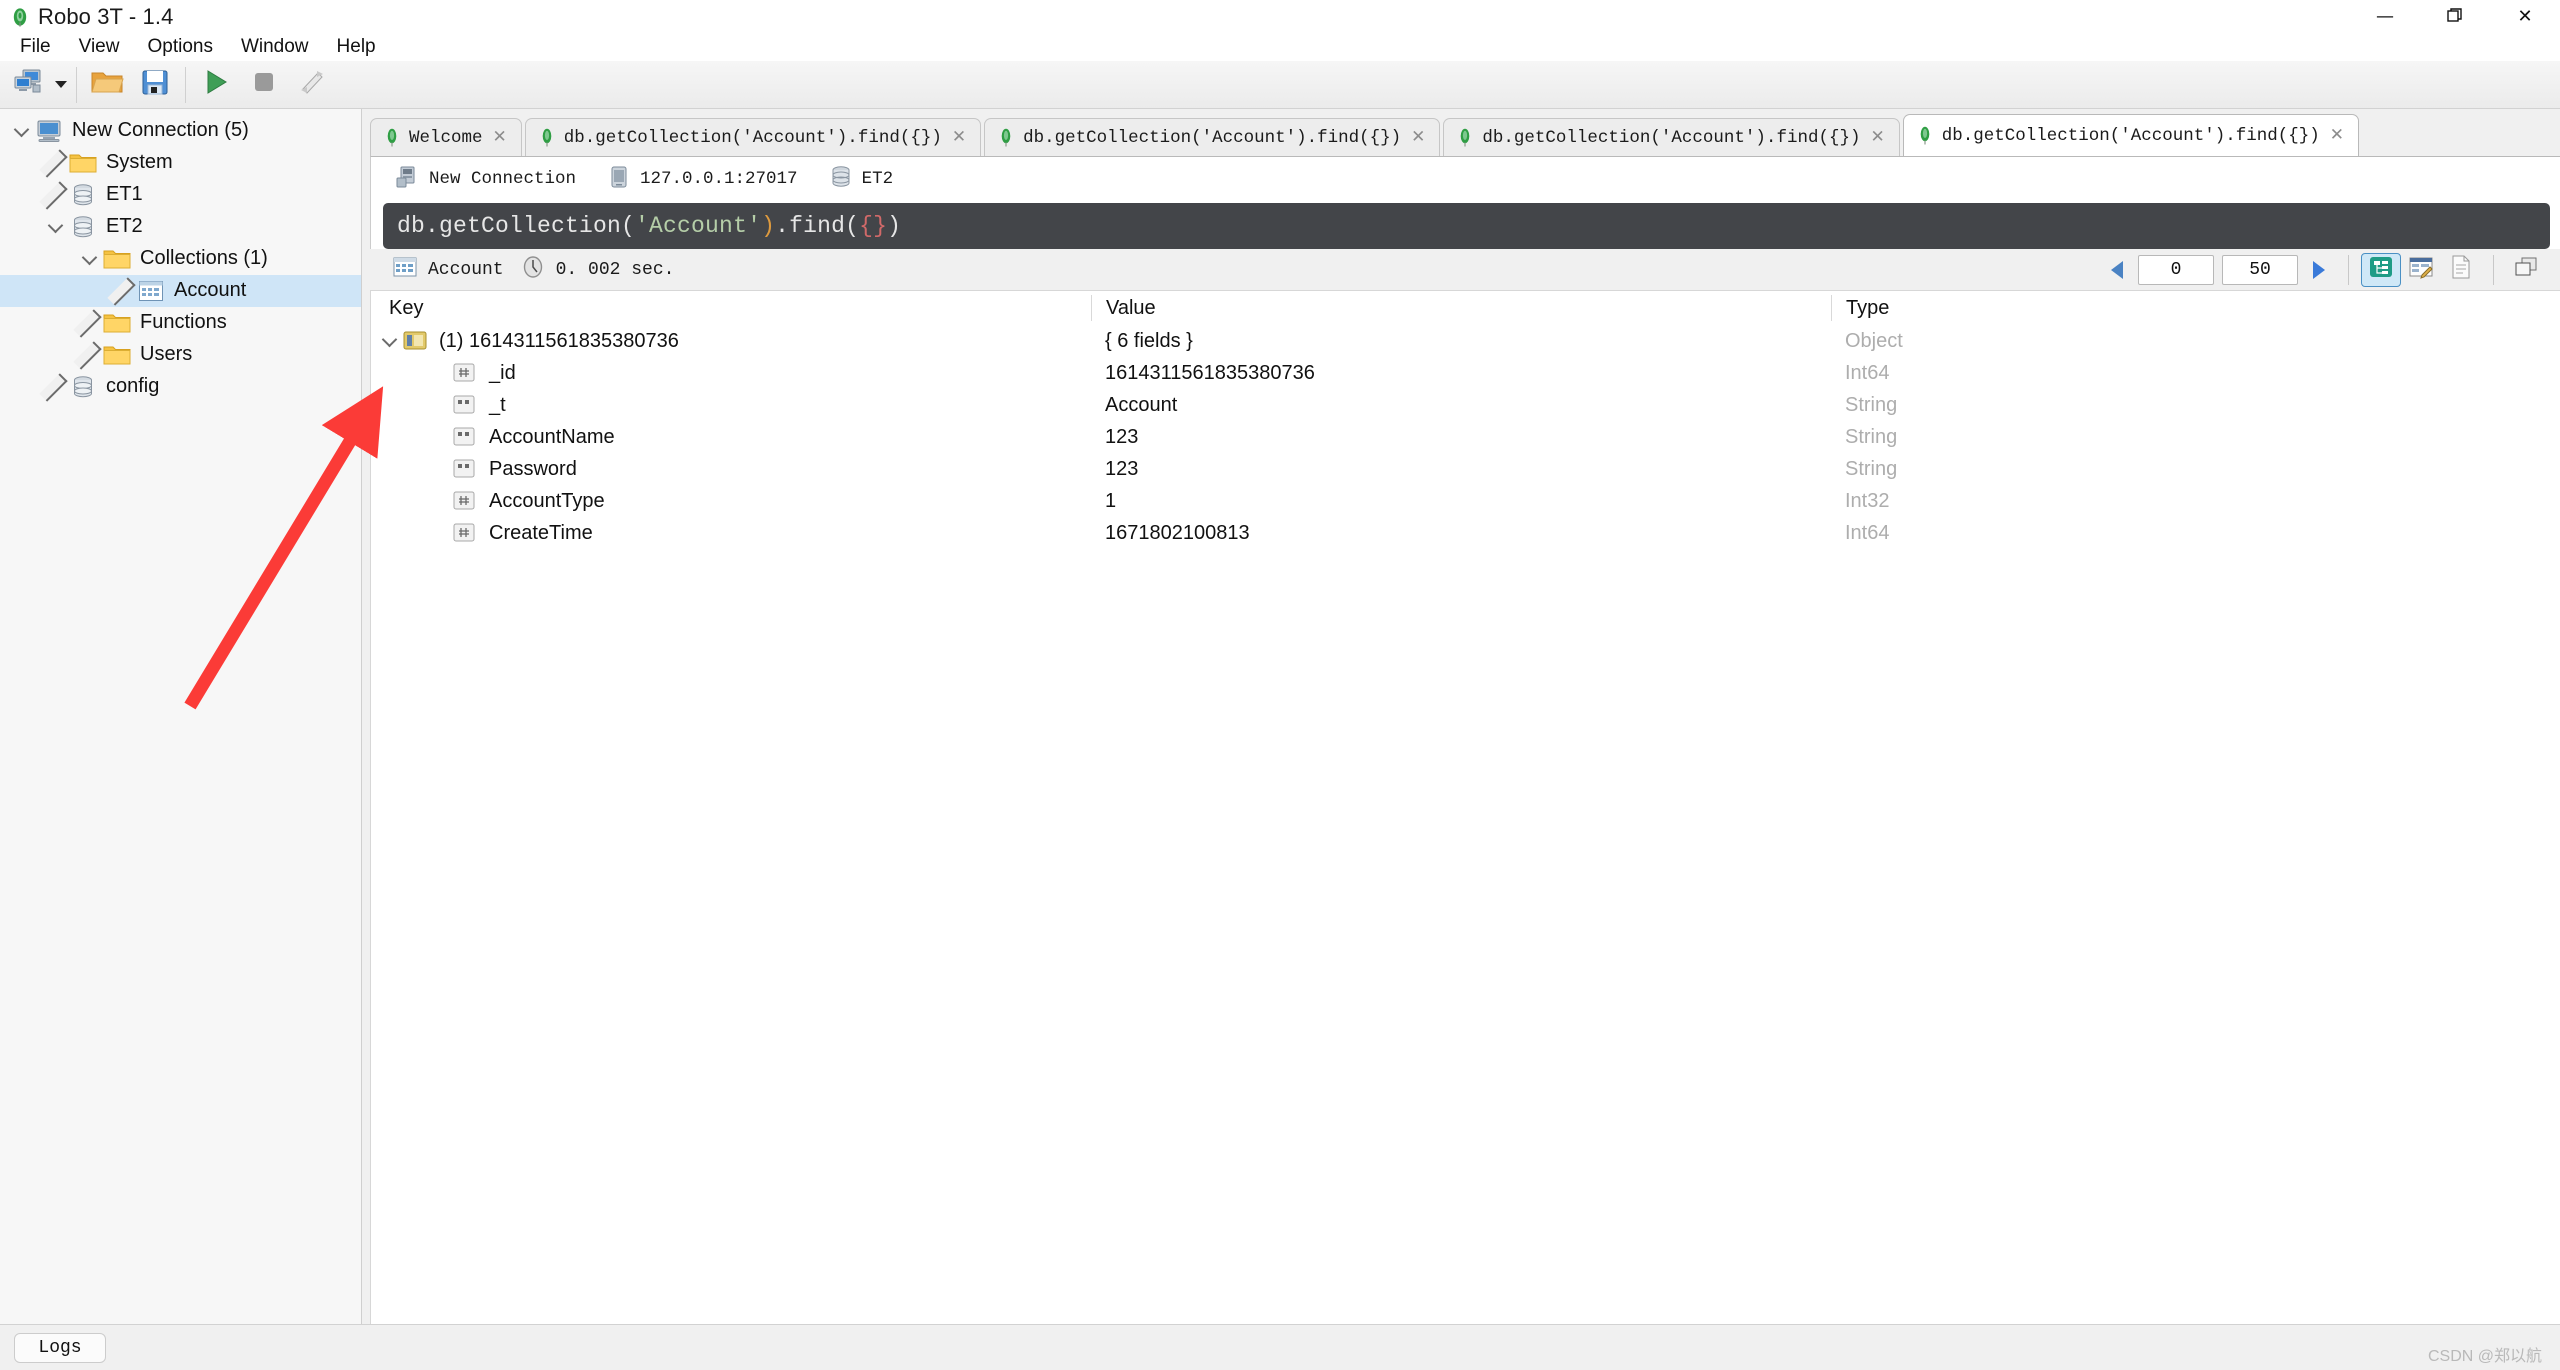  What do you see at coordinates (2455, 16) in the screenshot?
I see `maximize-button` at bounding box center [2455, 16].